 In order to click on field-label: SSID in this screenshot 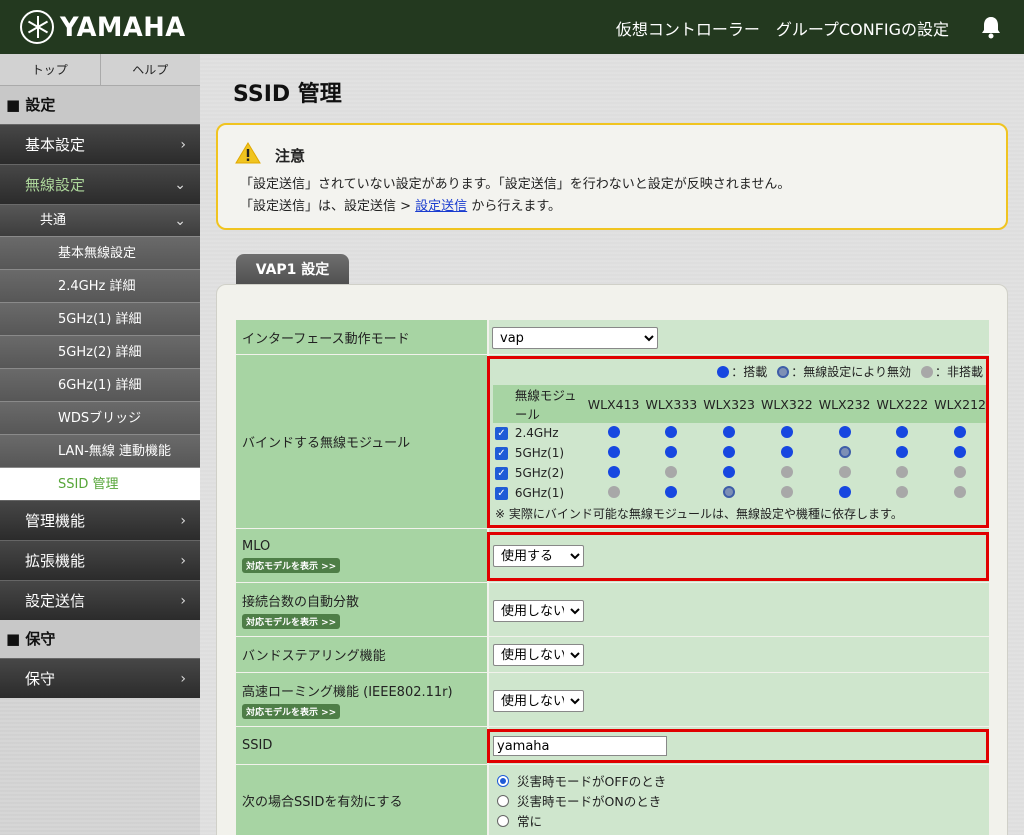, I will do `click(361, 746)`.